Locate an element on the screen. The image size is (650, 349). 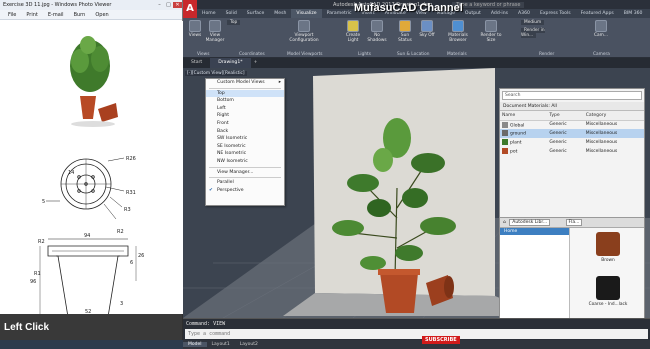
command-placeholder: Type a command is located at coordinates (209, 334).